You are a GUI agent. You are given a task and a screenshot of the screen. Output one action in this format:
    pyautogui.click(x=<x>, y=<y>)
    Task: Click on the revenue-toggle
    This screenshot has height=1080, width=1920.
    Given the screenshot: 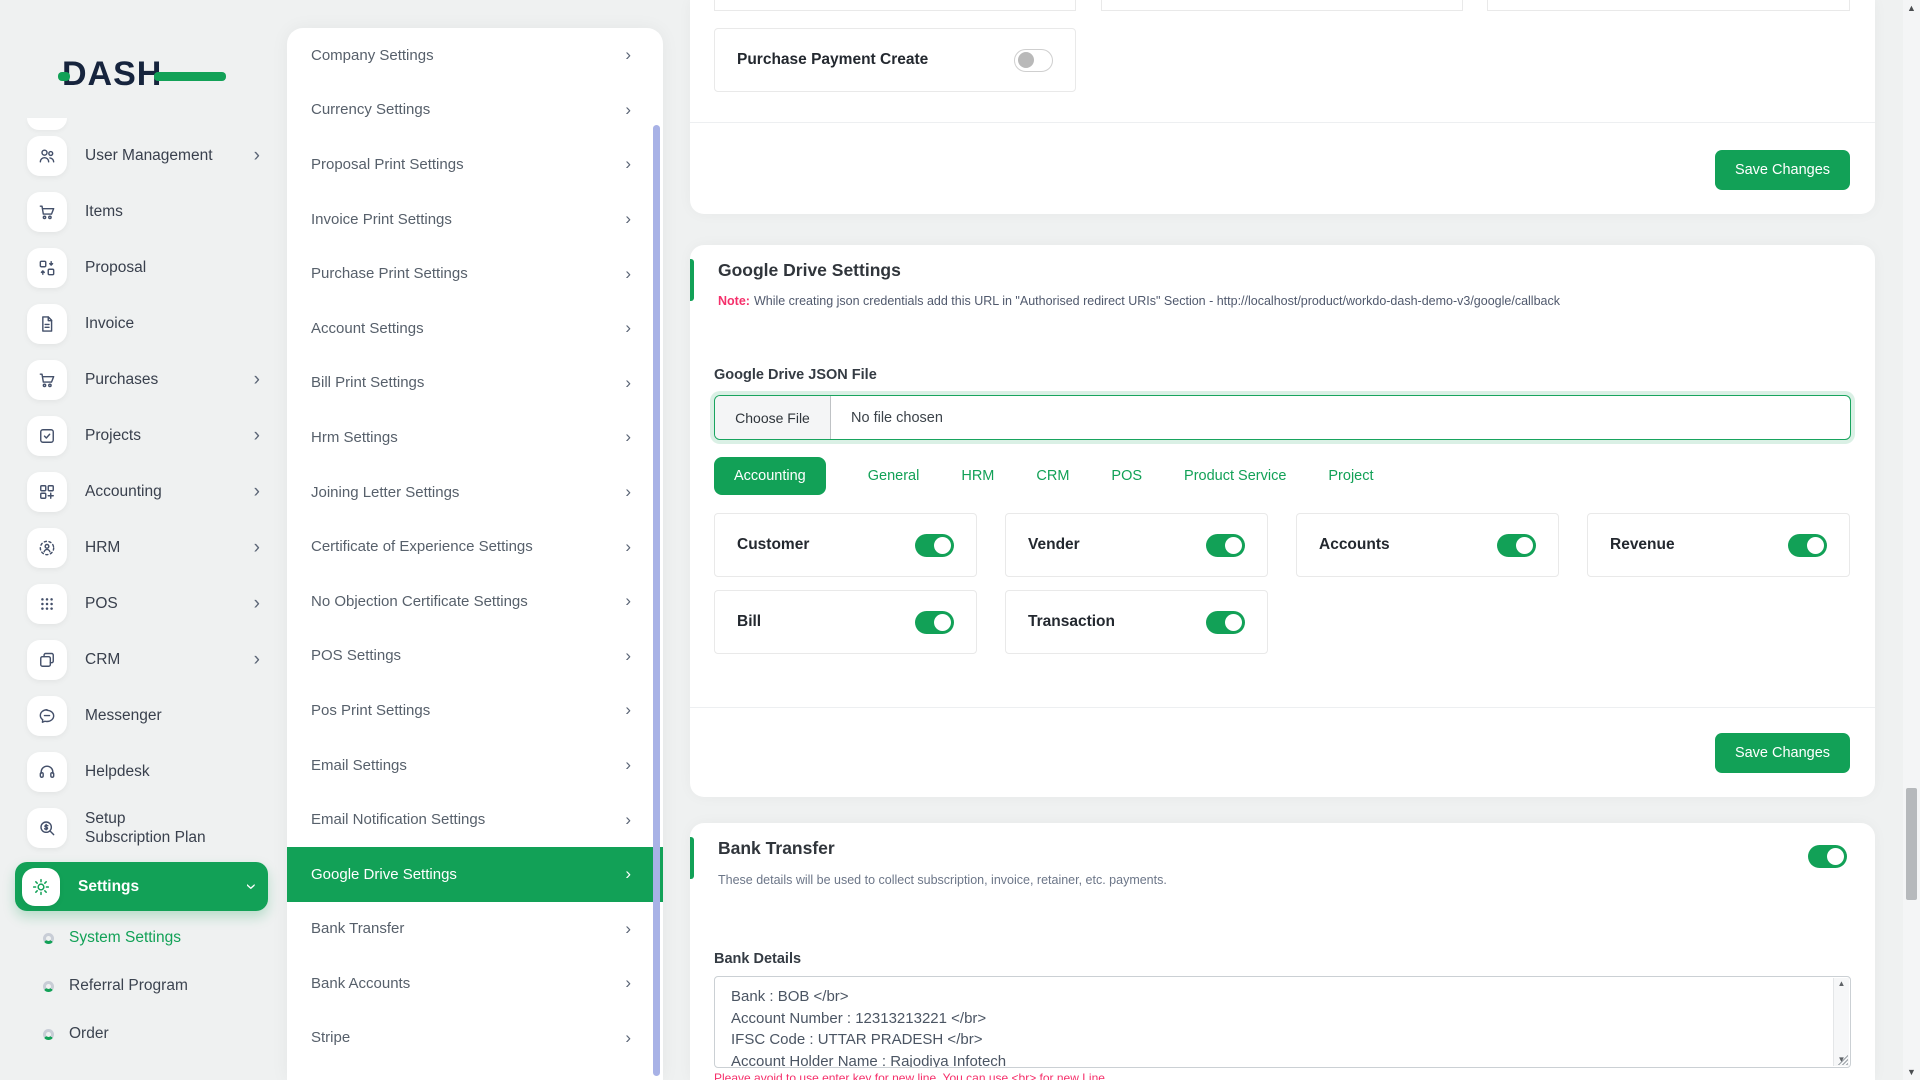 What is the action you would take?
    pyautogui.click(x=1807, y=545)
    